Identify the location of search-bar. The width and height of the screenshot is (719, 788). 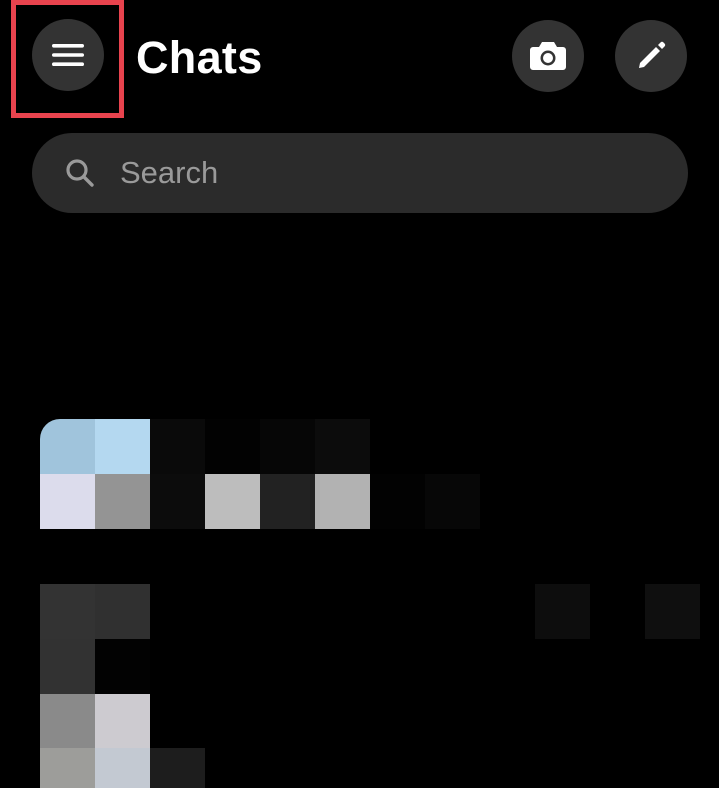
(360, 173).